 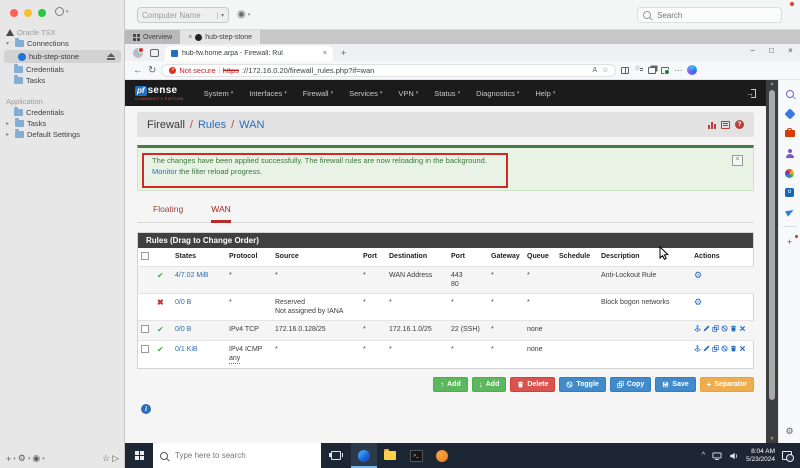 I want to click on tools-icon, so click(x=789, y=132).